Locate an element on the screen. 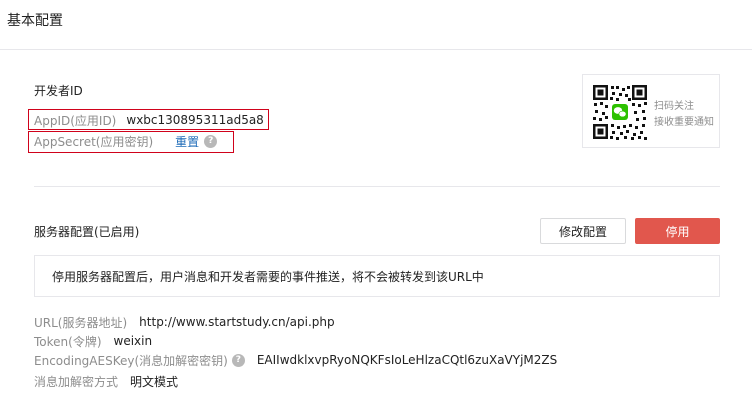 The height and width of the screenshot is (407, 752). developer-id-heading: 开发者ID is located at coordinates (58, 91).